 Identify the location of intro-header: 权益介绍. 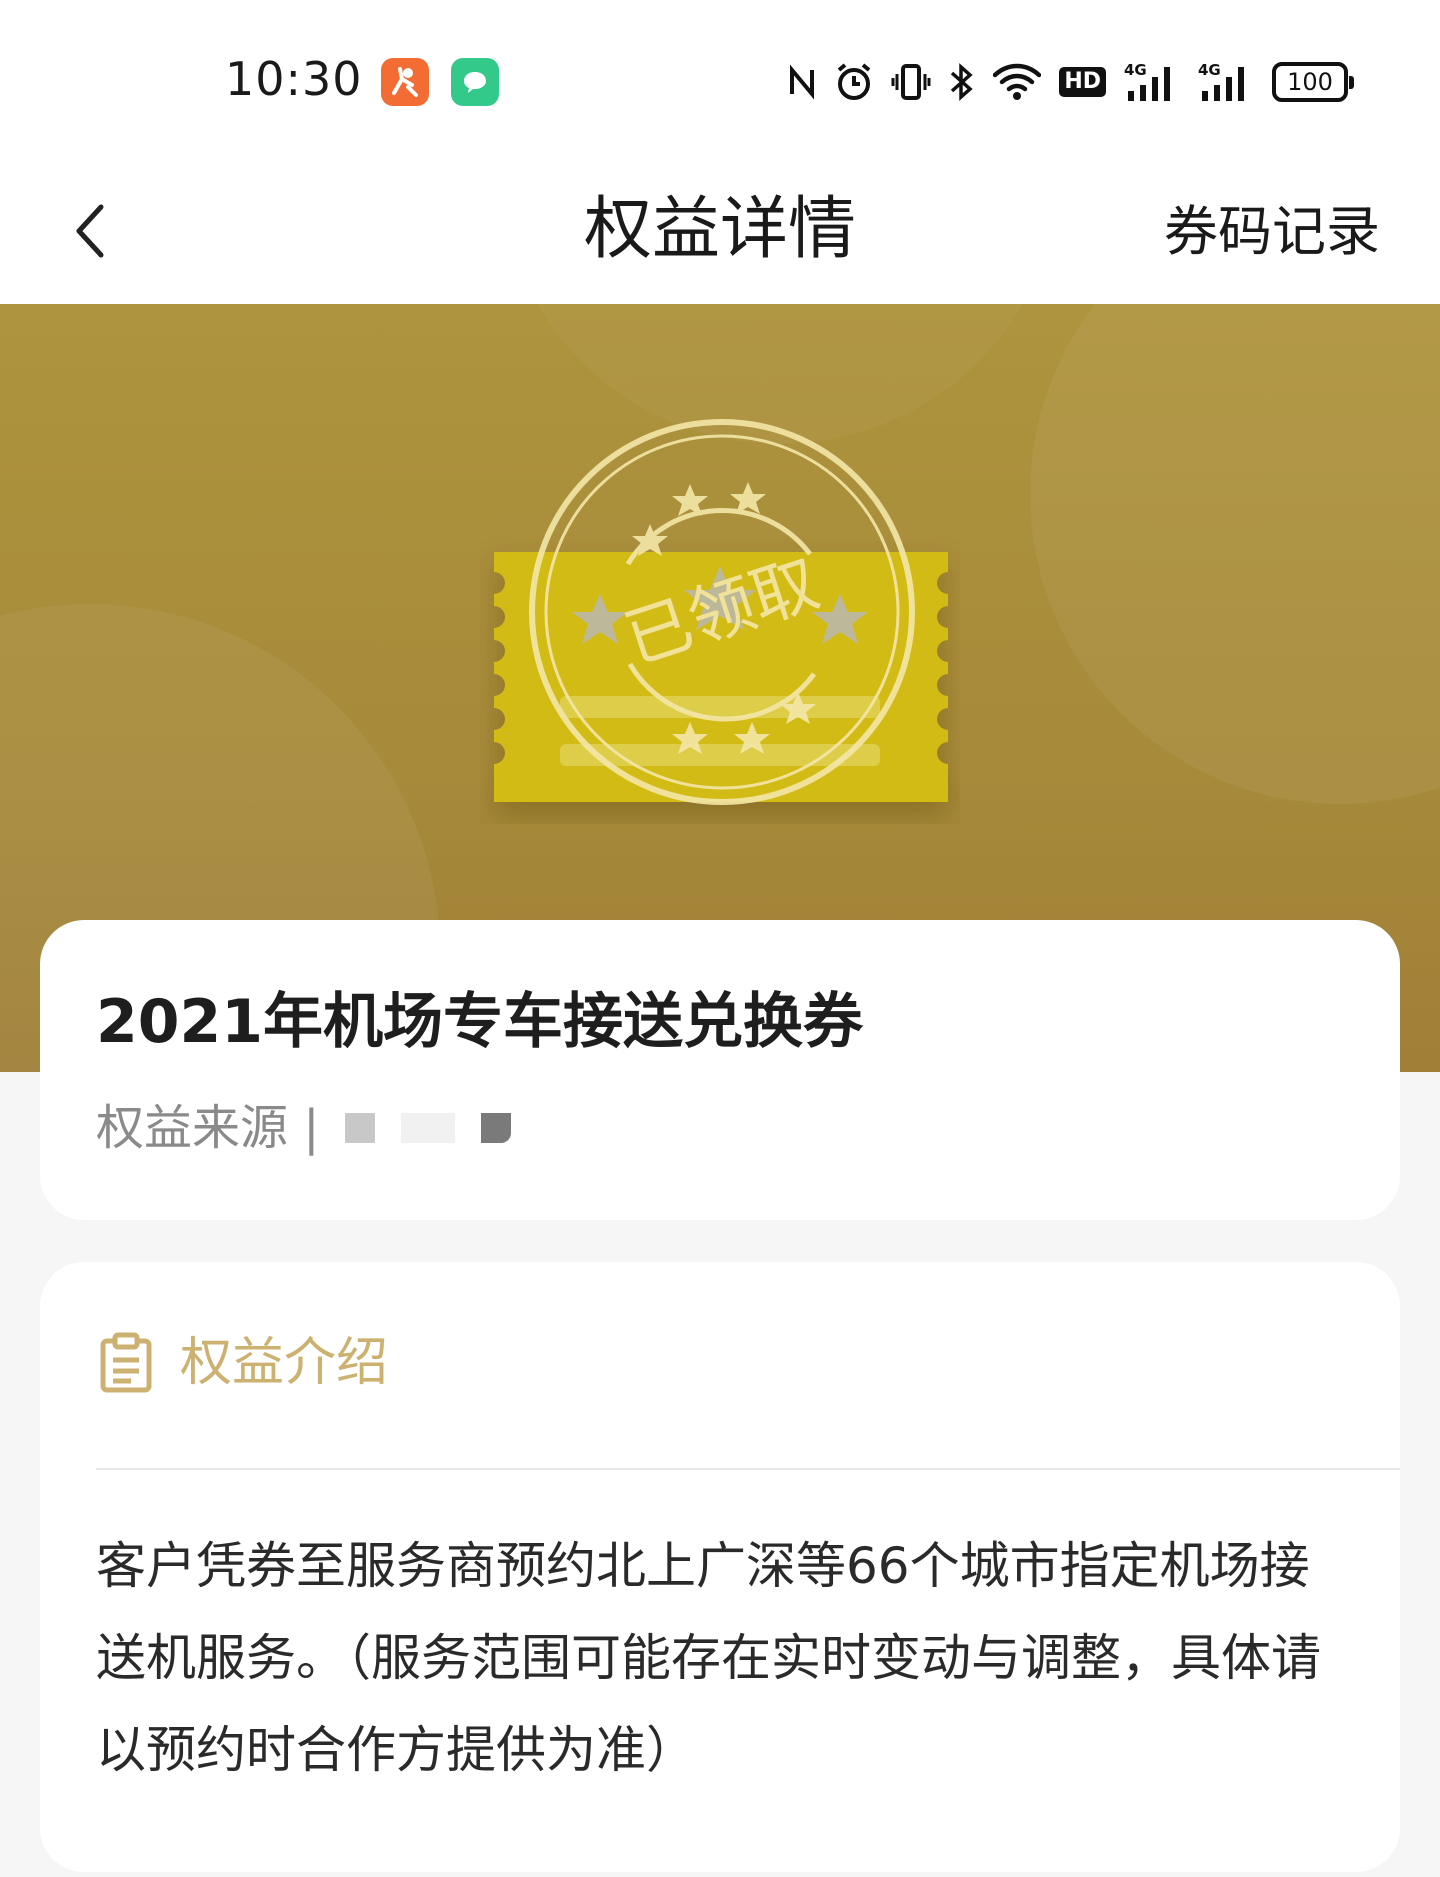
(243, 1363).